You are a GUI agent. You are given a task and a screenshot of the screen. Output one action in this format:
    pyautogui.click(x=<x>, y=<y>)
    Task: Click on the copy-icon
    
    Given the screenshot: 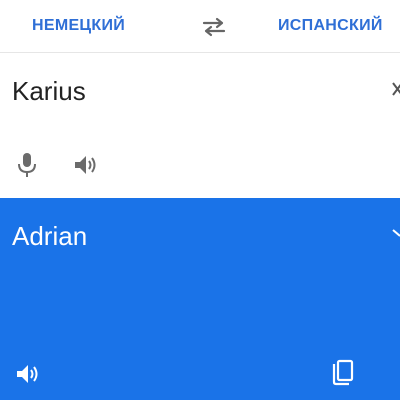 What is the action you would take?
    pyautogui.click(x=343, y=372)
    